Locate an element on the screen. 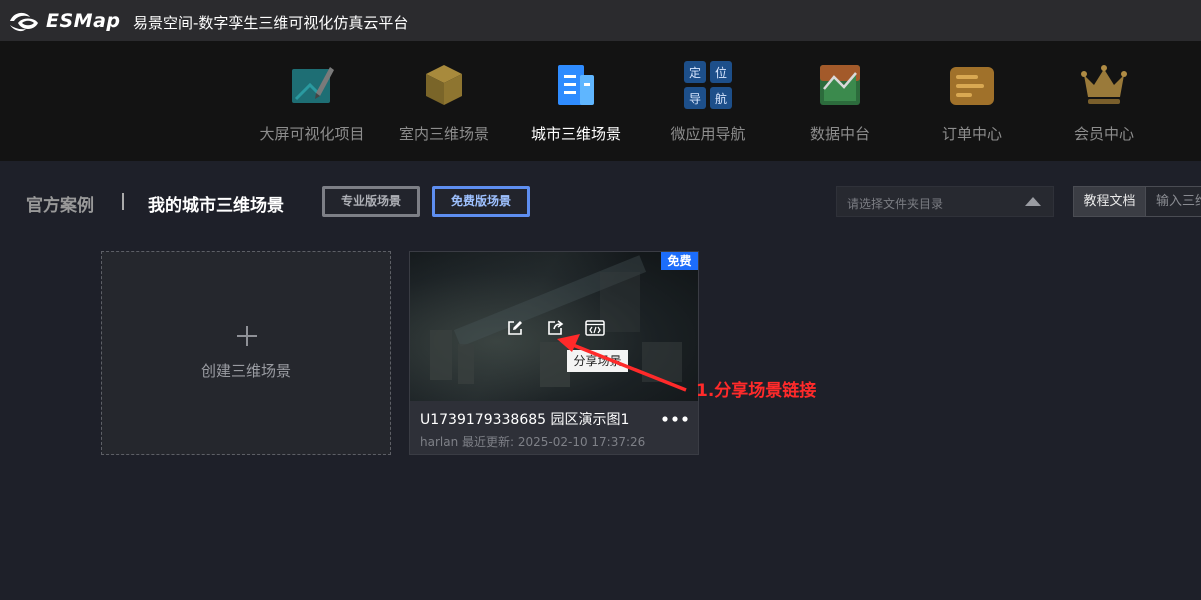 The image size is (1201, 600). create-scene-label: 创建三维场景 is located at coordinates (245, 371).